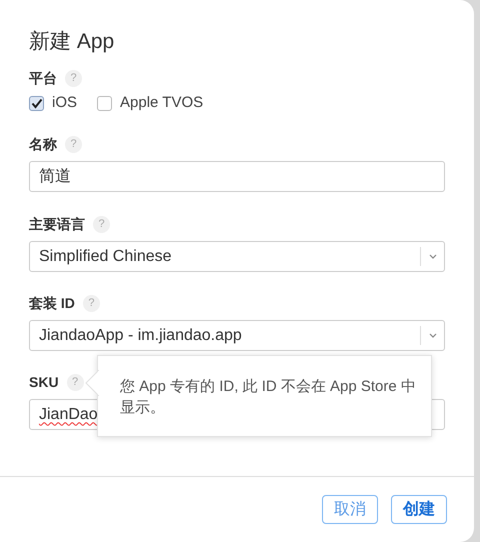 The width and height of the screenshot is (480, 542). Describe the element at coordinates (237, 335) in the screenshot. I see `dropdown: JiandaoApp - im.jiandao.app` at that location.